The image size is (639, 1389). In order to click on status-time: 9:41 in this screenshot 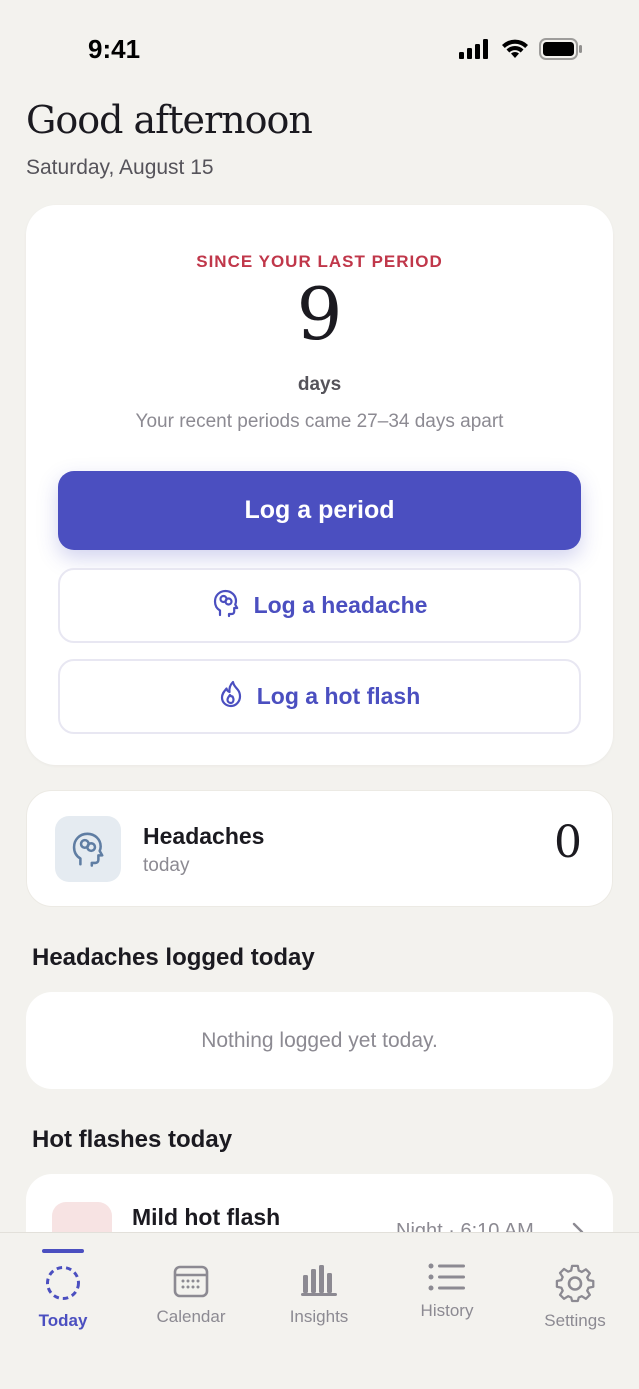, I will do `click(114, 49)`.